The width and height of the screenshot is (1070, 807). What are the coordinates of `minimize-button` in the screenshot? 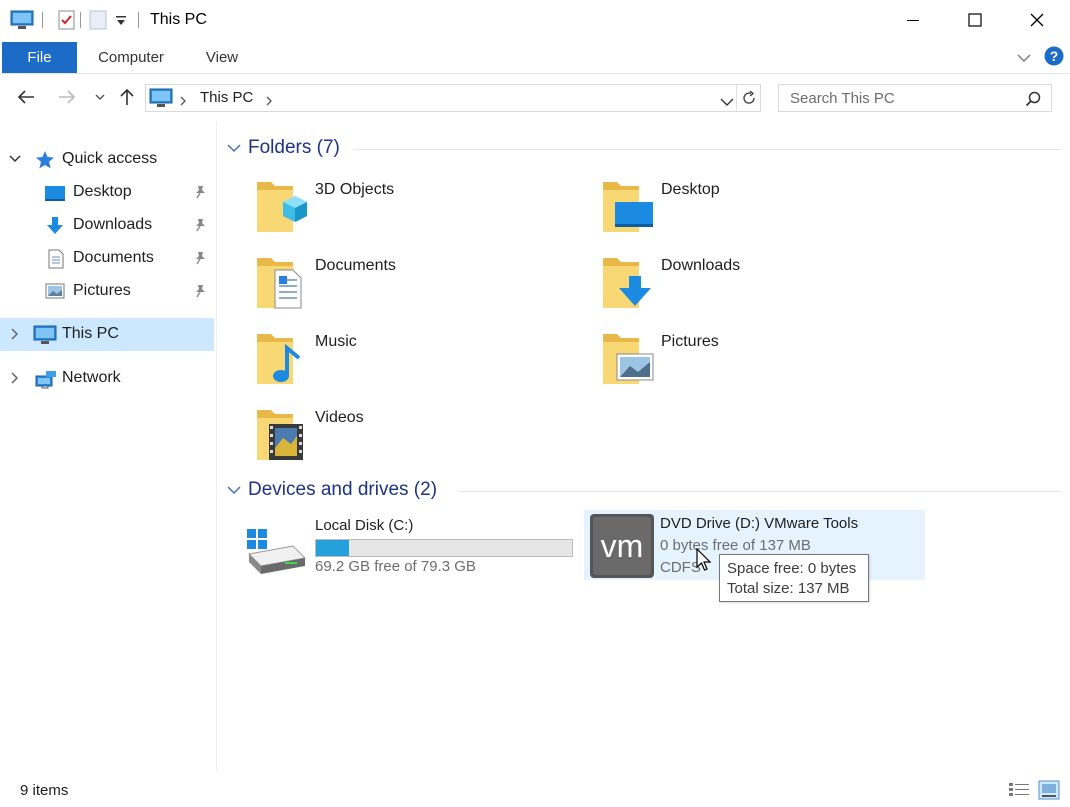 It's located at (913, 20).